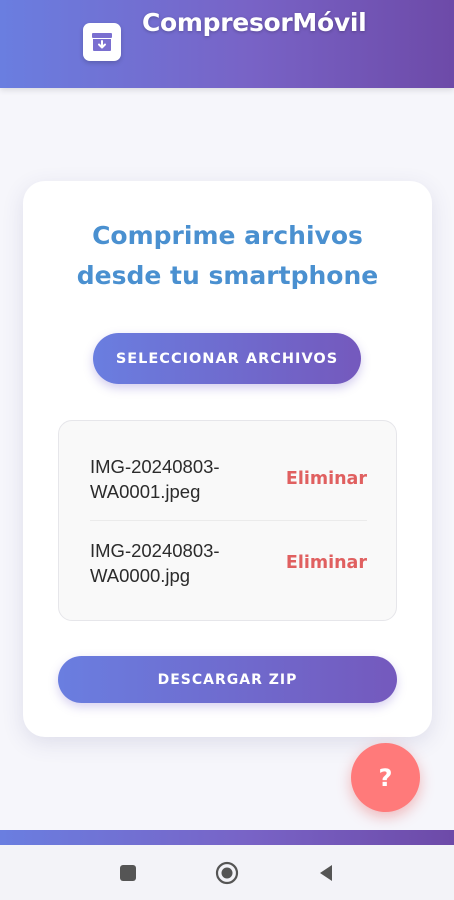 This screenshot has height=900, width=454. I want to click on file-name: IMG-20240803- WA0000.jpg, so click(175, 563).